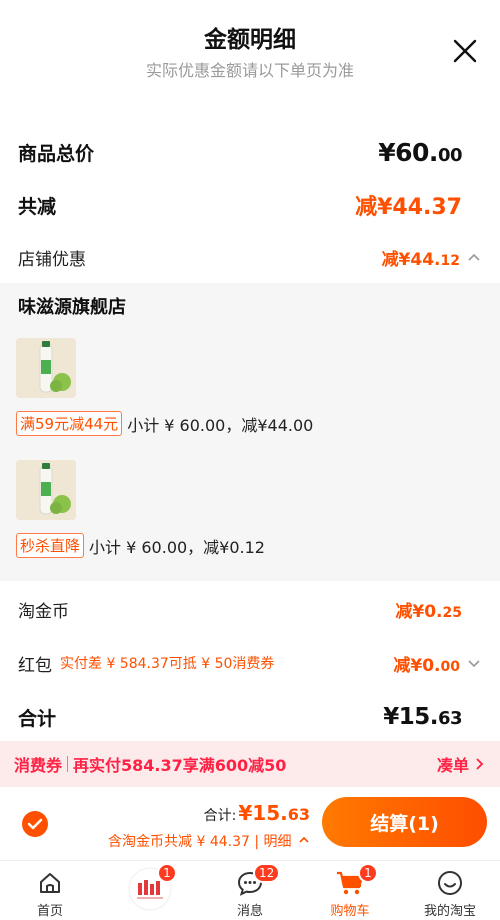 The height and width of the screenshot is (920, 500). I want to click on tab-my-taobao: 我的淘宝, so click(450, 890).